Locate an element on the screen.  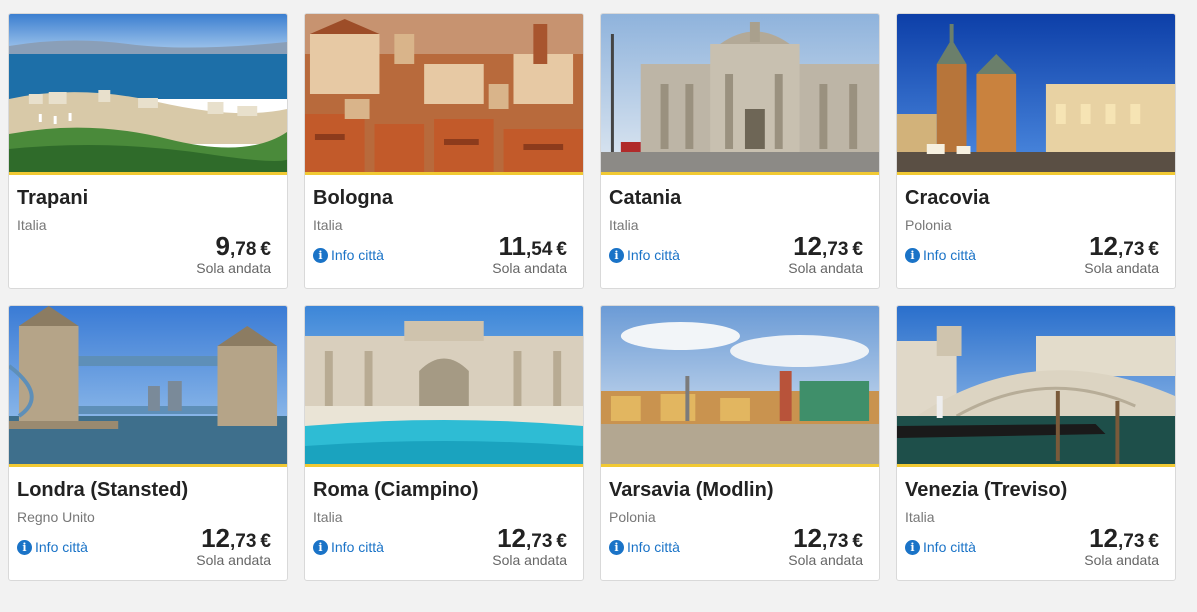
price-decimal: ,78 is located at coordinates (243, 249).